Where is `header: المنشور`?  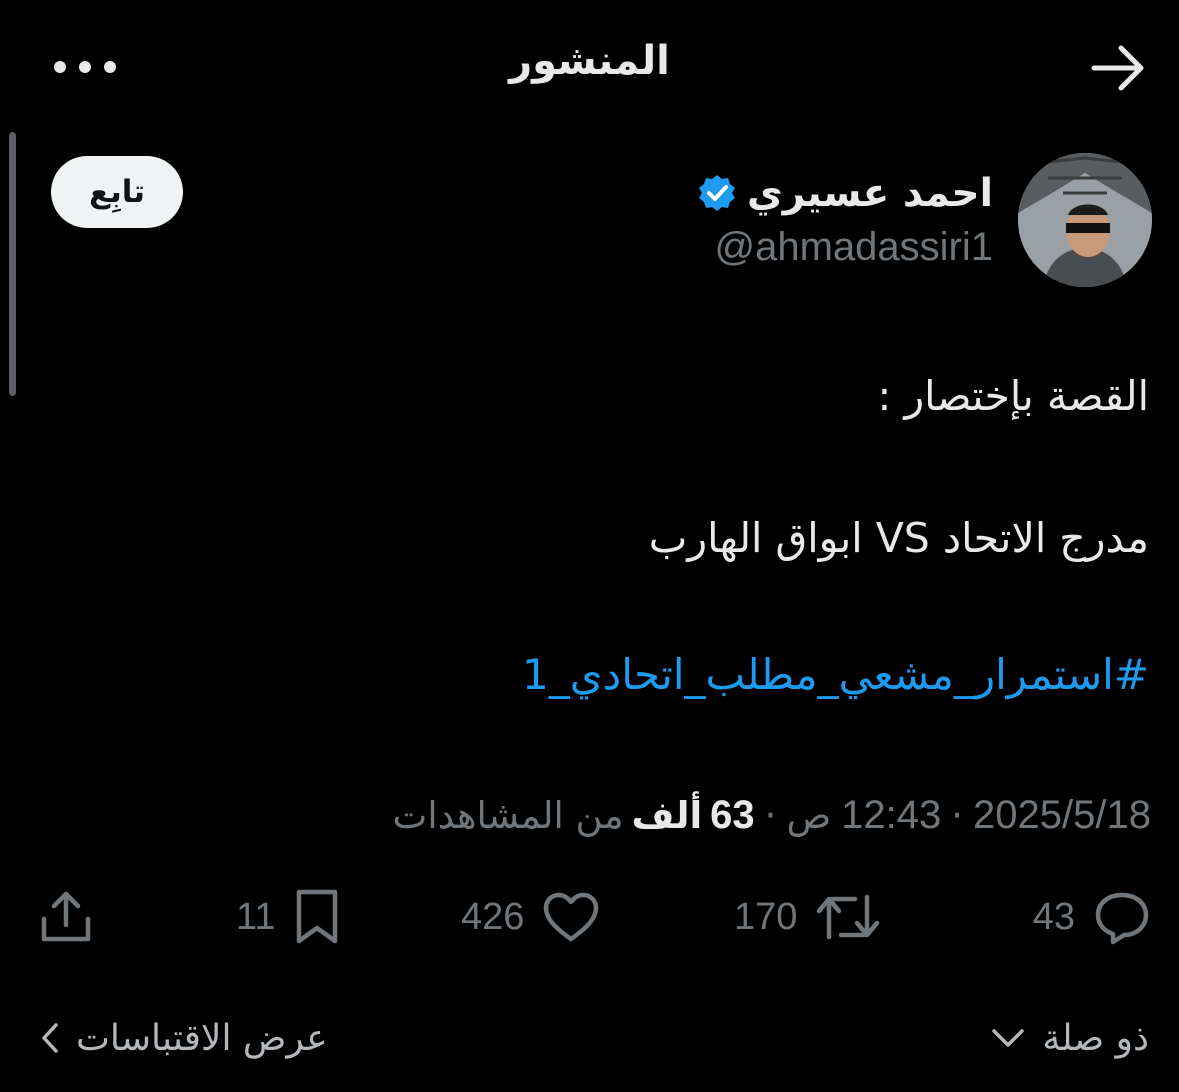
header: المنشور is located at coordinates (589, 65).